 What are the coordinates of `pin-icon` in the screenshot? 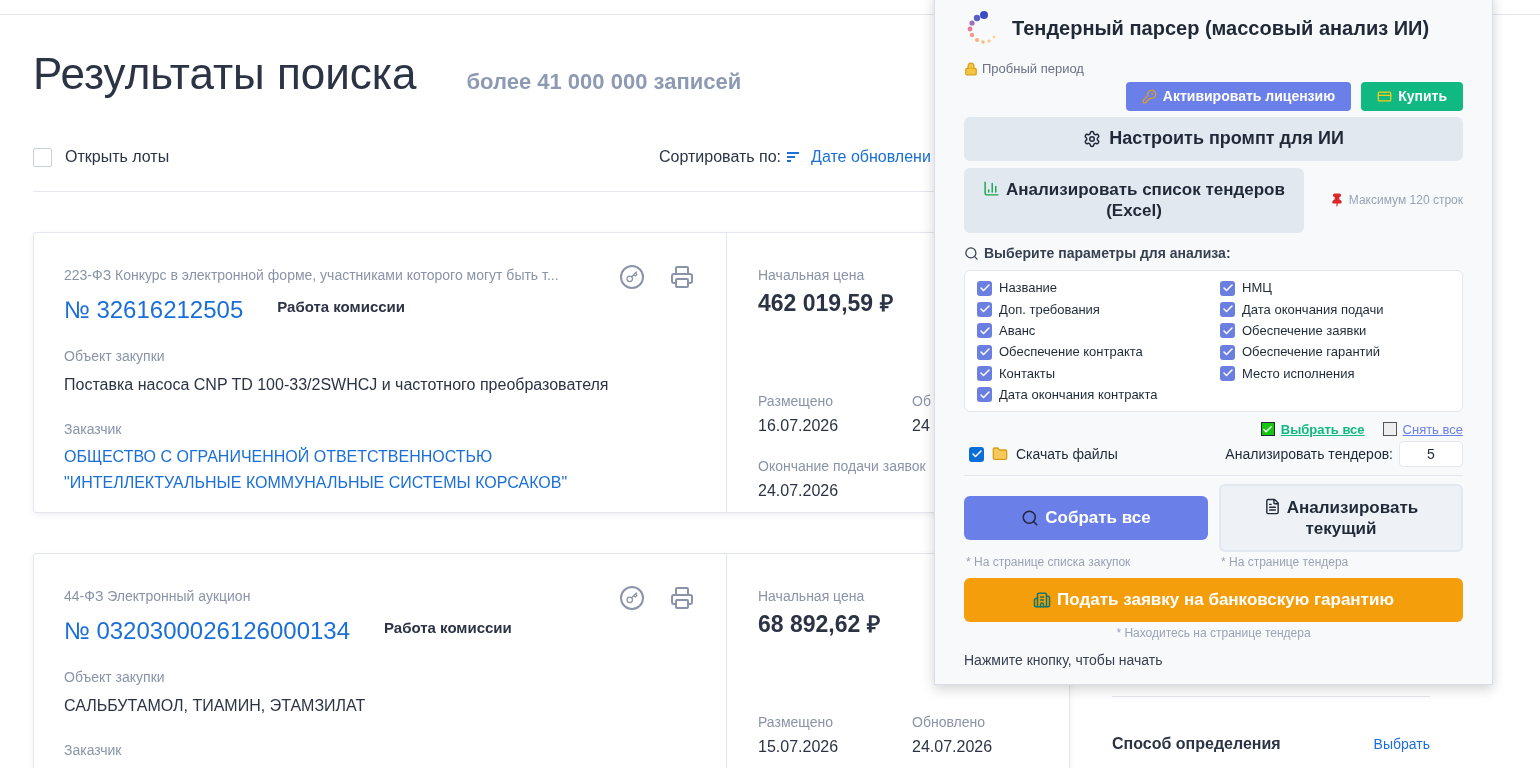 It's located at (1336, 200).